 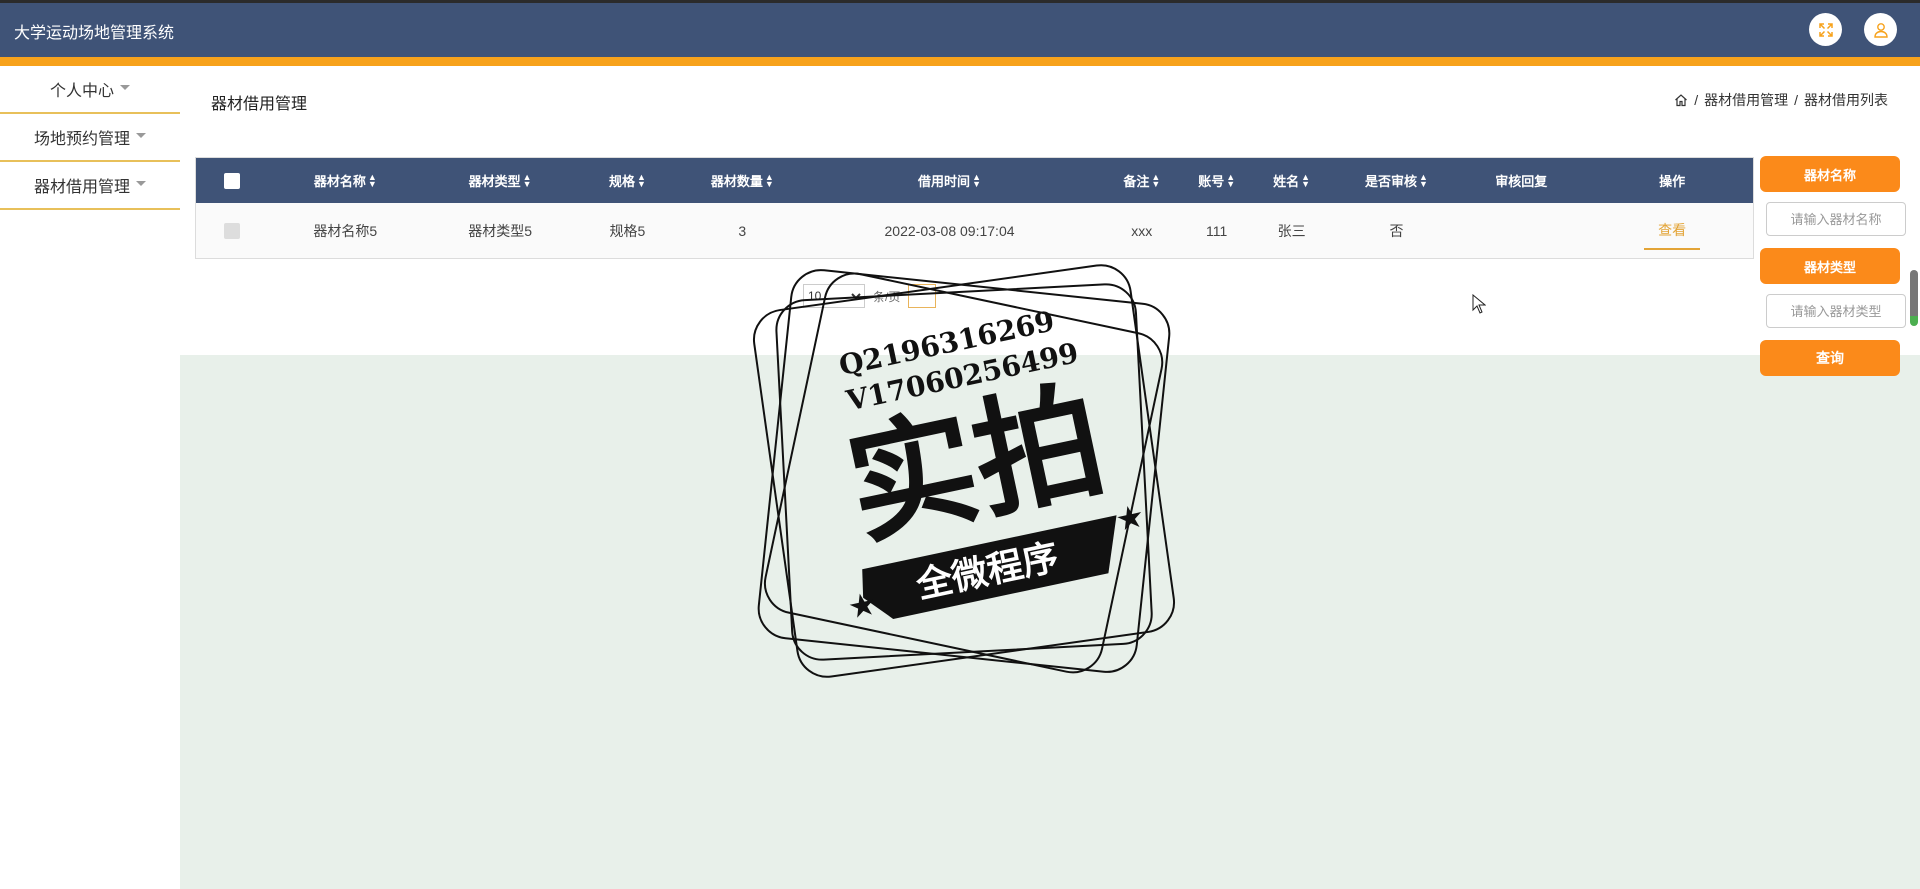 What do you see at coordinates (1681, 100) in the screenshot?
I see `home-icon` at bounding box center [1681, 100].